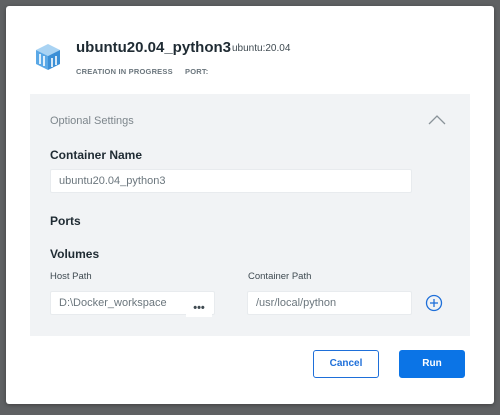 Image resolution: width=500 pixels, height=415 pixels. I want to click on container-icon, so click(48, 57).